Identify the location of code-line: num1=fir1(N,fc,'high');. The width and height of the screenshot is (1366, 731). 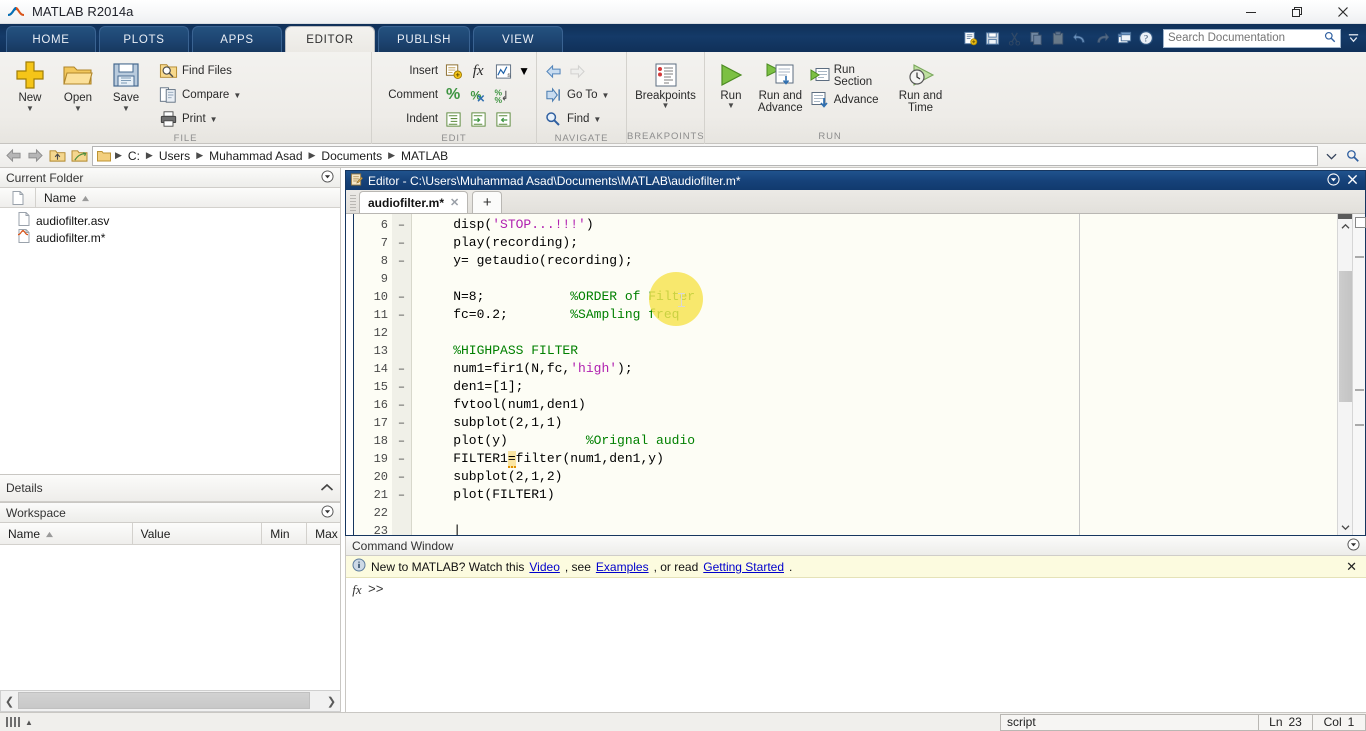
(893, 369).